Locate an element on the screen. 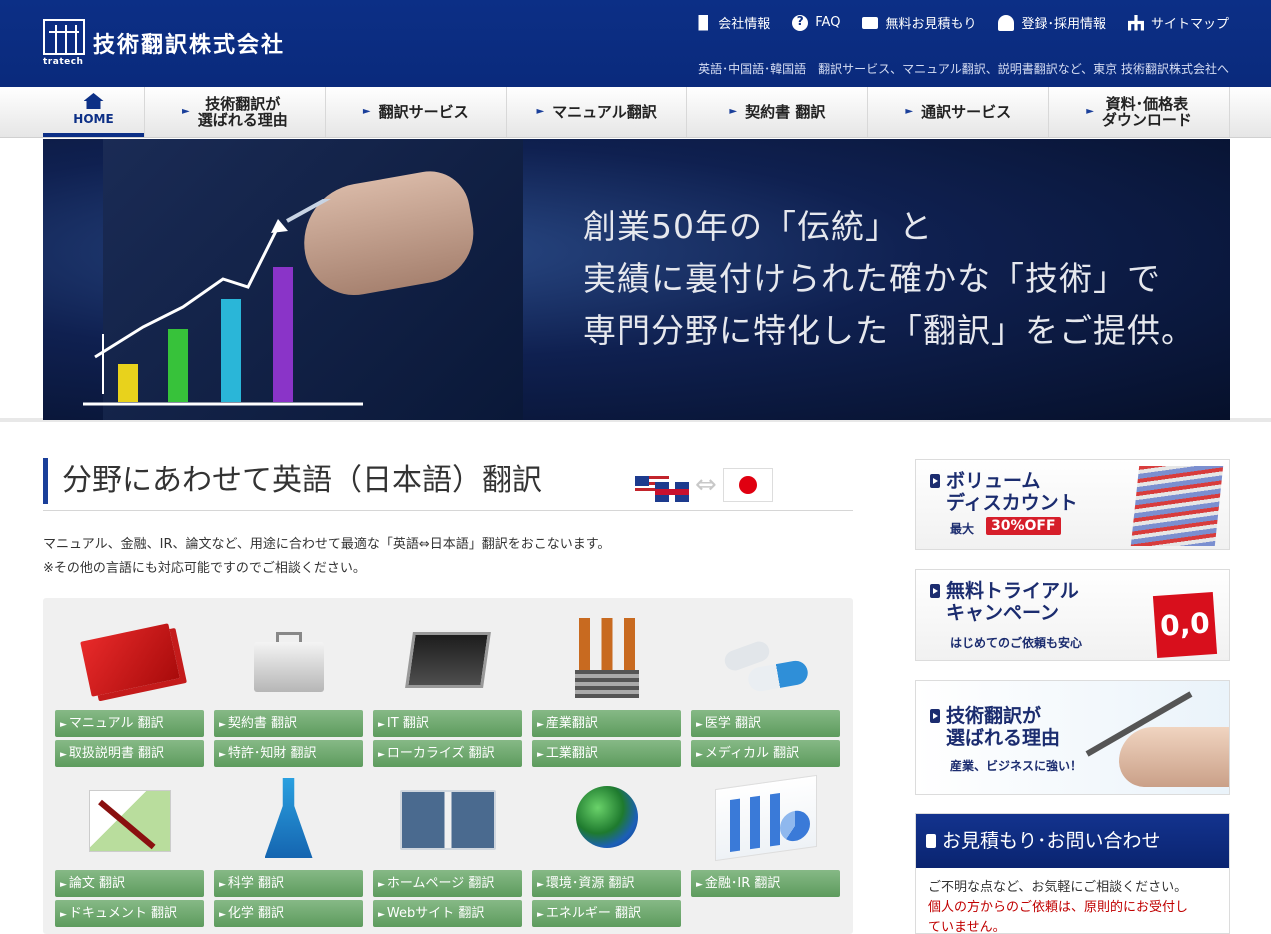  volume-discount-banner: ボリューム ディスカウント 最大 30%OFF is located at coordinates (1072, 504).